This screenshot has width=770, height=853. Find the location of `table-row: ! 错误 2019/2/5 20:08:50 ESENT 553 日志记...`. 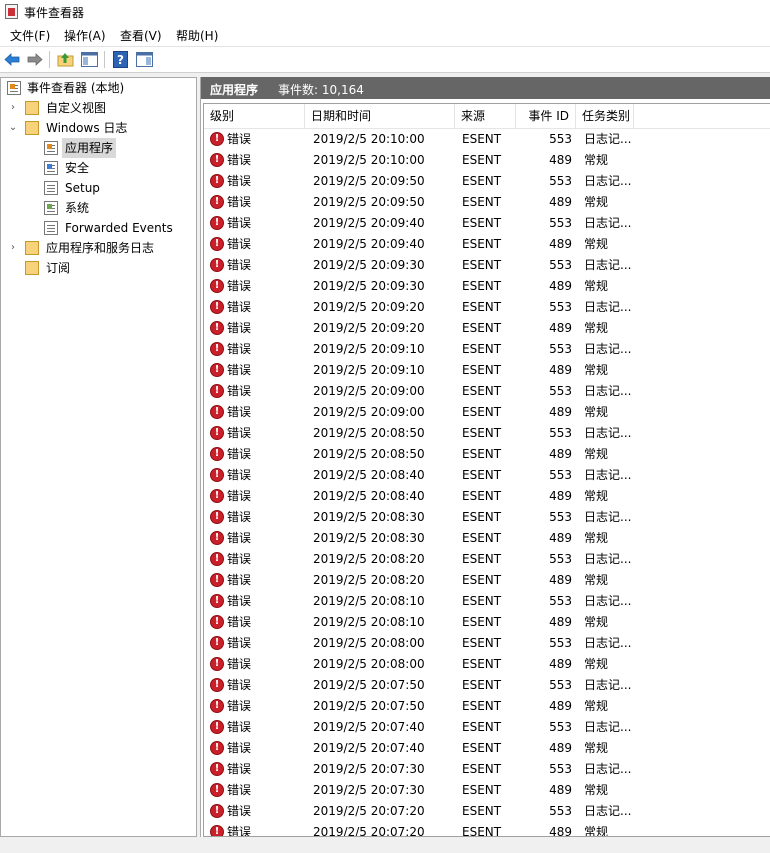

table-row: ! 错误 2019/2/5 20:08:50 ESENT 553 日志记... is located at coordinates (487, 433).